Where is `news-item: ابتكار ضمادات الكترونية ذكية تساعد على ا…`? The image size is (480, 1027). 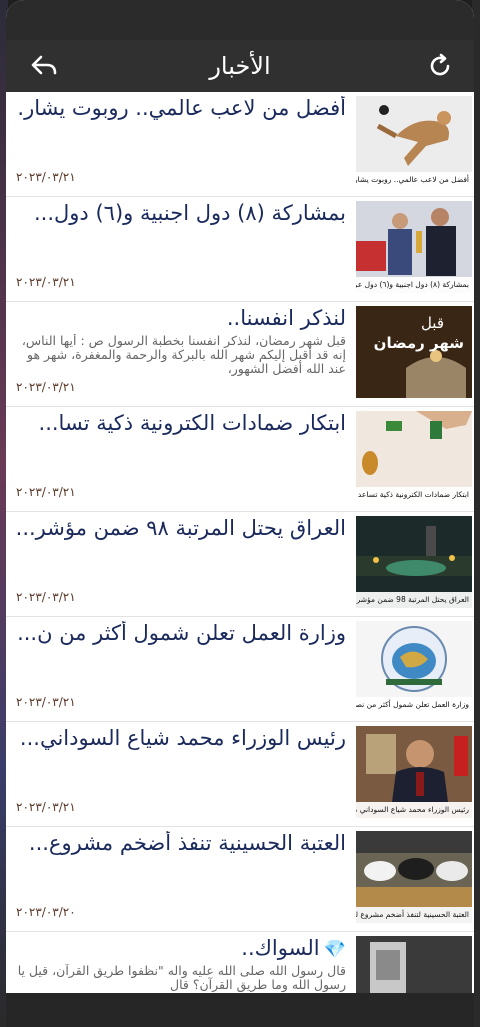
news-item: ابتكار ضمادات الكترونية ذكية تساعد على ا… is located at coordinates (240, 459).